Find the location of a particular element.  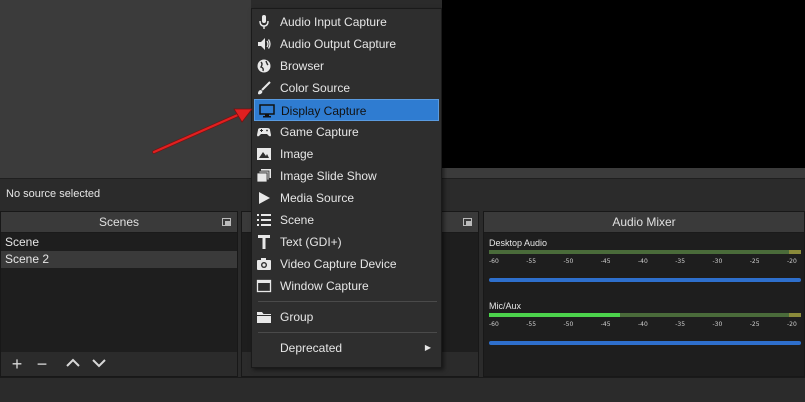

menu-item-label: Display Capture is located at coordinates (324, 111).